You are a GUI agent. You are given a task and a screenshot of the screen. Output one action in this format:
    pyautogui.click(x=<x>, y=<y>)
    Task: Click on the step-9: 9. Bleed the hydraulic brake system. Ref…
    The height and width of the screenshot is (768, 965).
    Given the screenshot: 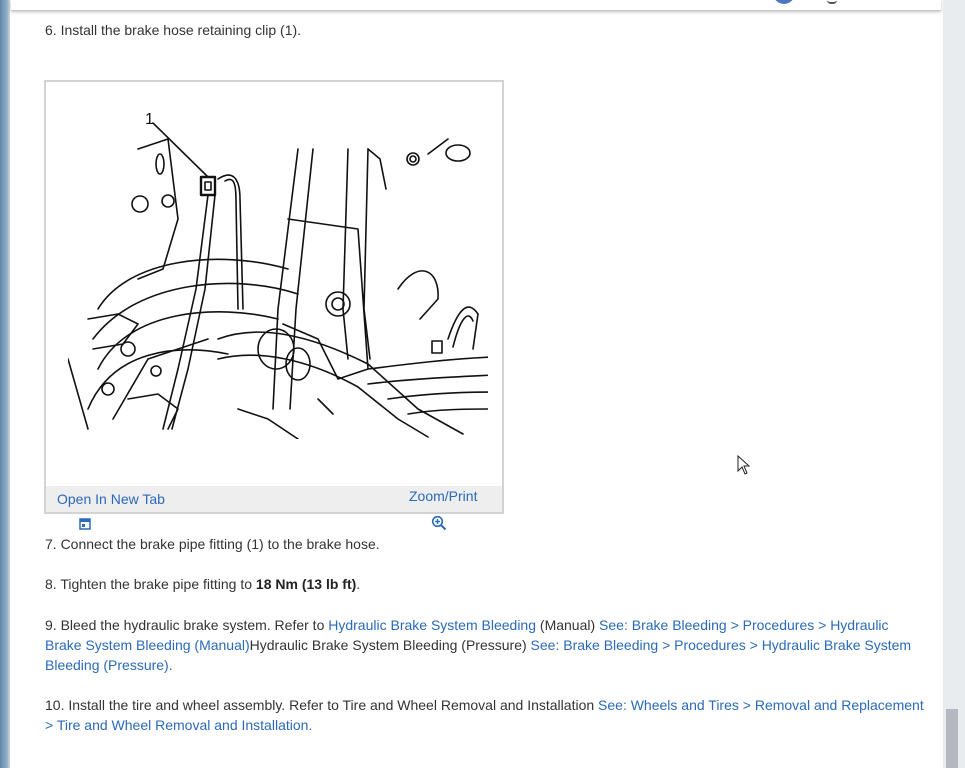 What is the action you would take?
    pyautogui.click(x=485, y=645)
    